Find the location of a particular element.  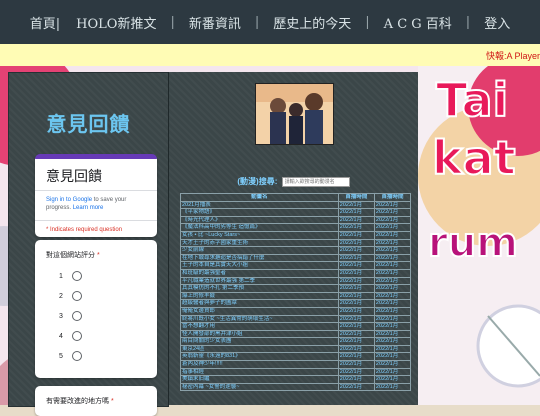

anime-title-cell: 終將川既小女 ~生活異常的萌壞生活~ is located at coordinates (259, 319).